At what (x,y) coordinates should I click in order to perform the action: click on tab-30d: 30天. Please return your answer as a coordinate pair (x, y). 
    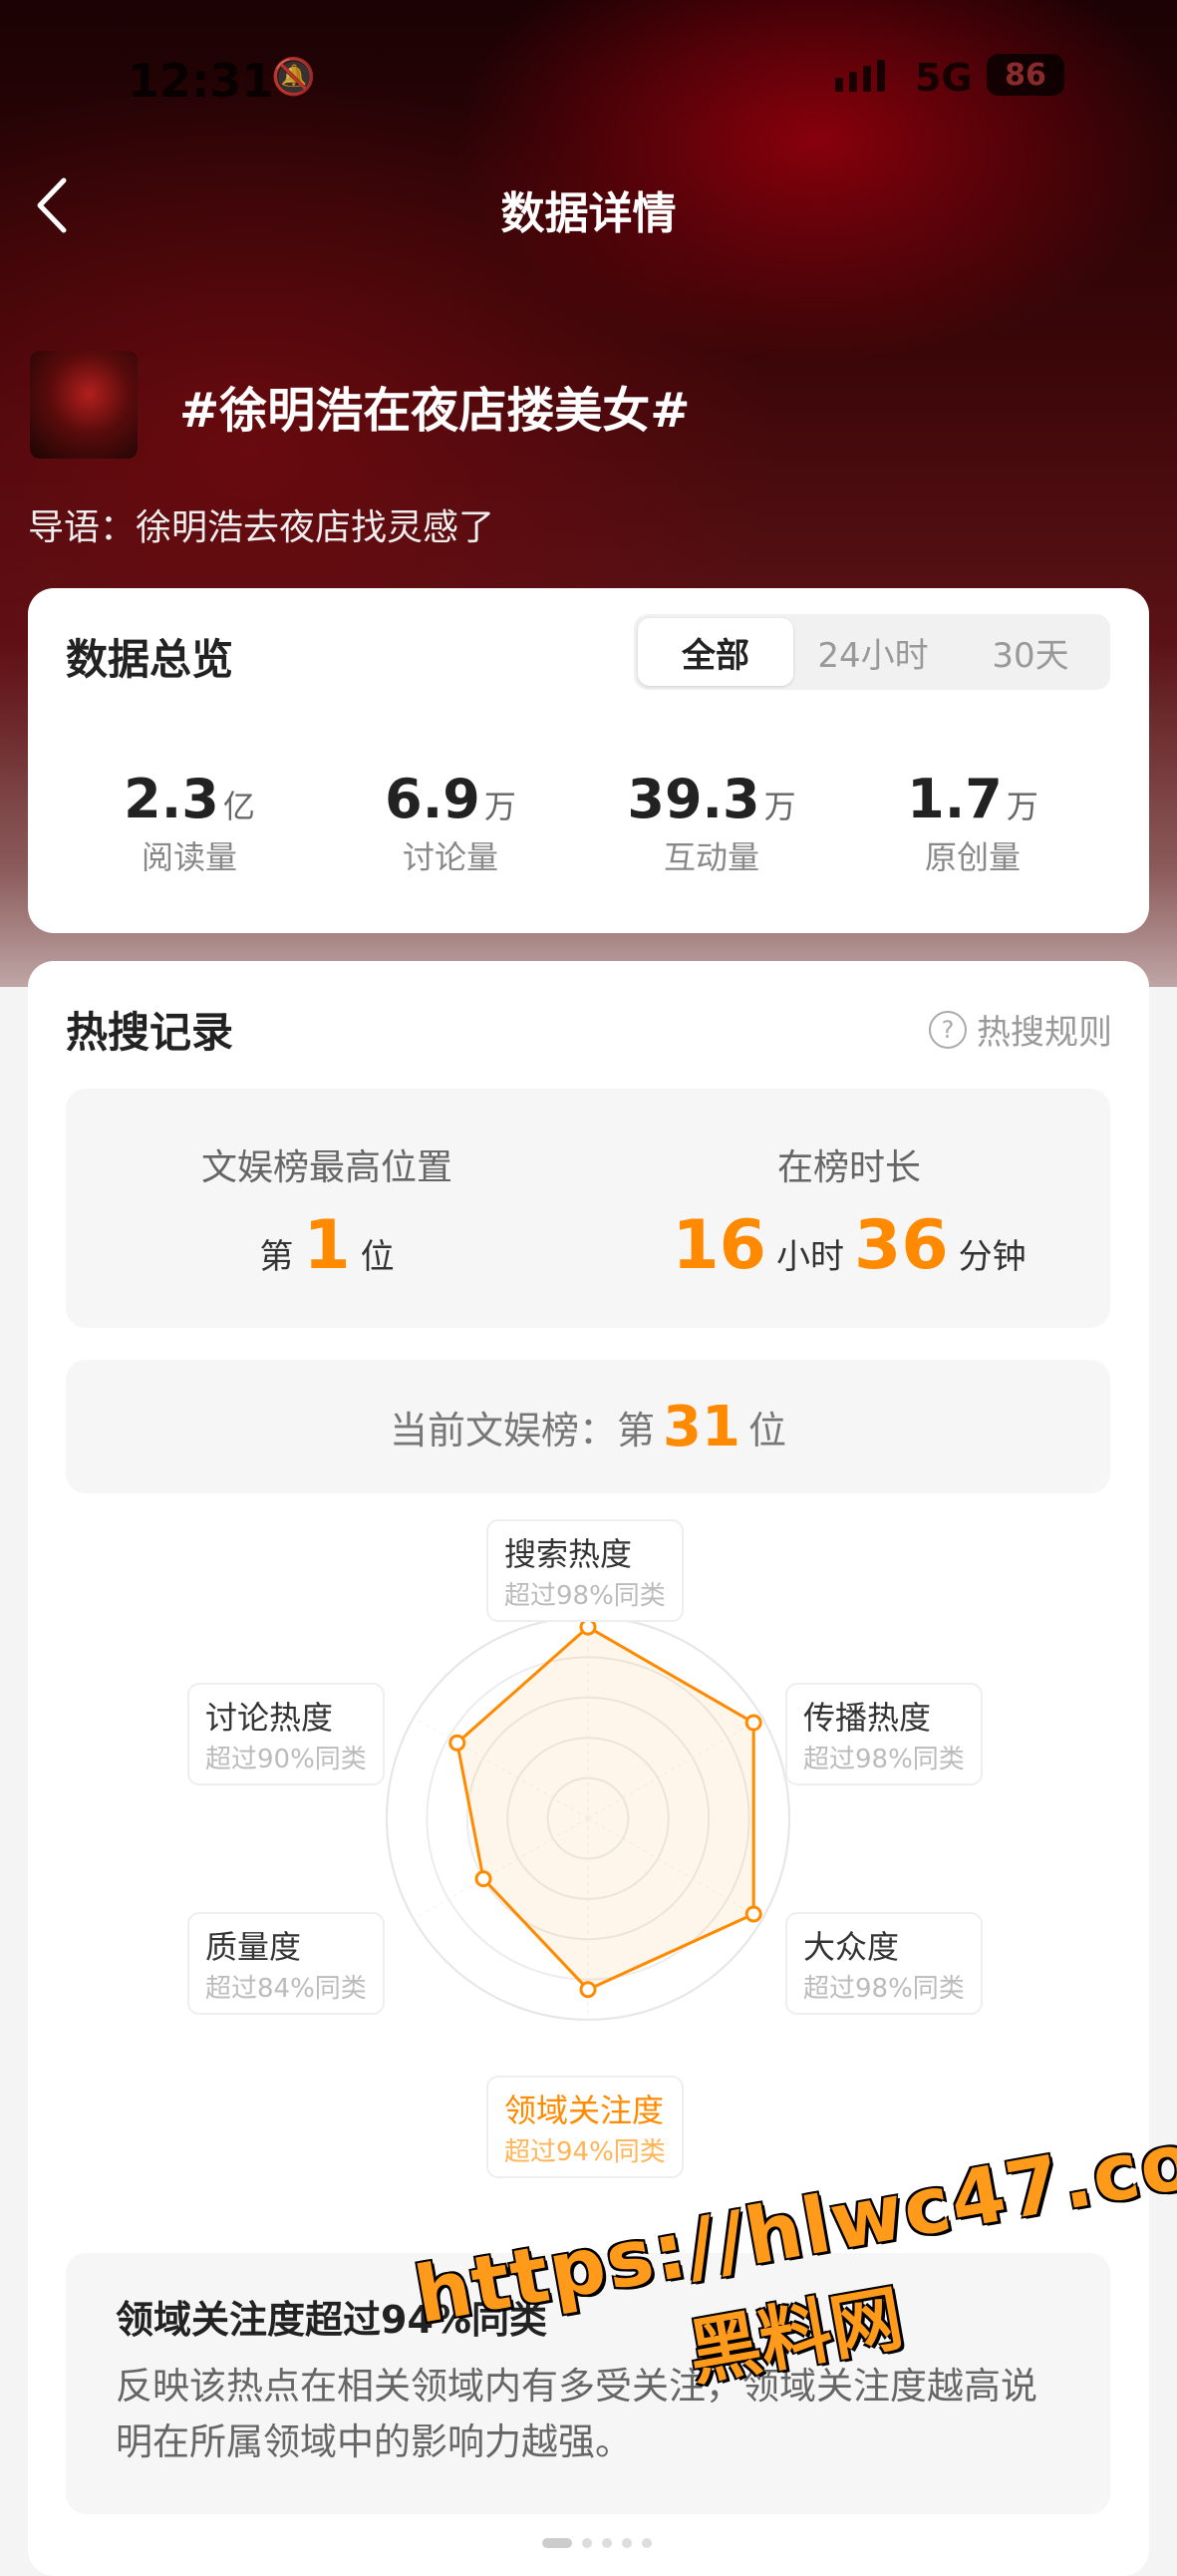
    Looking at the image, I should click on (1030, 652).